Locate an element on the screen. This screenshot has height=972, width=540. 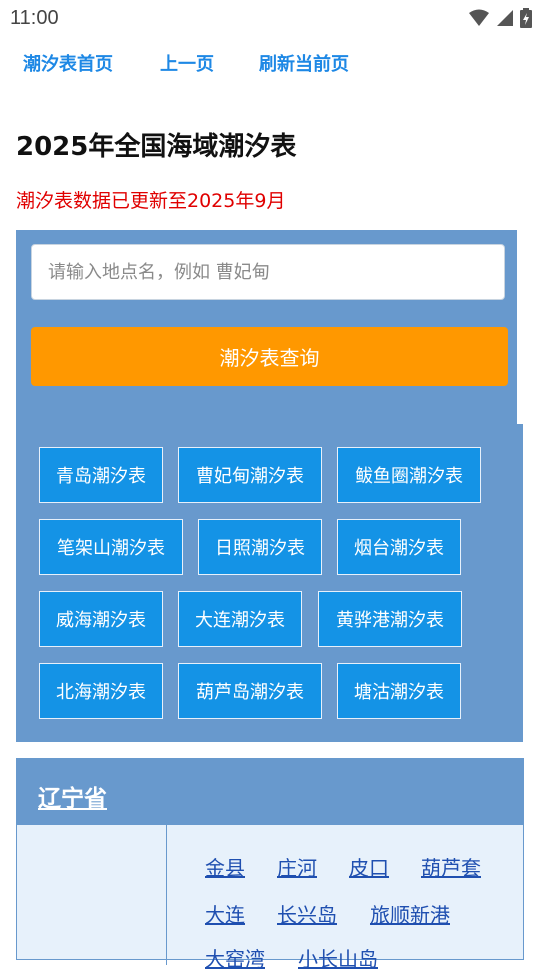
quick-link-caofeidian: 曹妃甸潮汐表 is located at coordinates (250, 475).